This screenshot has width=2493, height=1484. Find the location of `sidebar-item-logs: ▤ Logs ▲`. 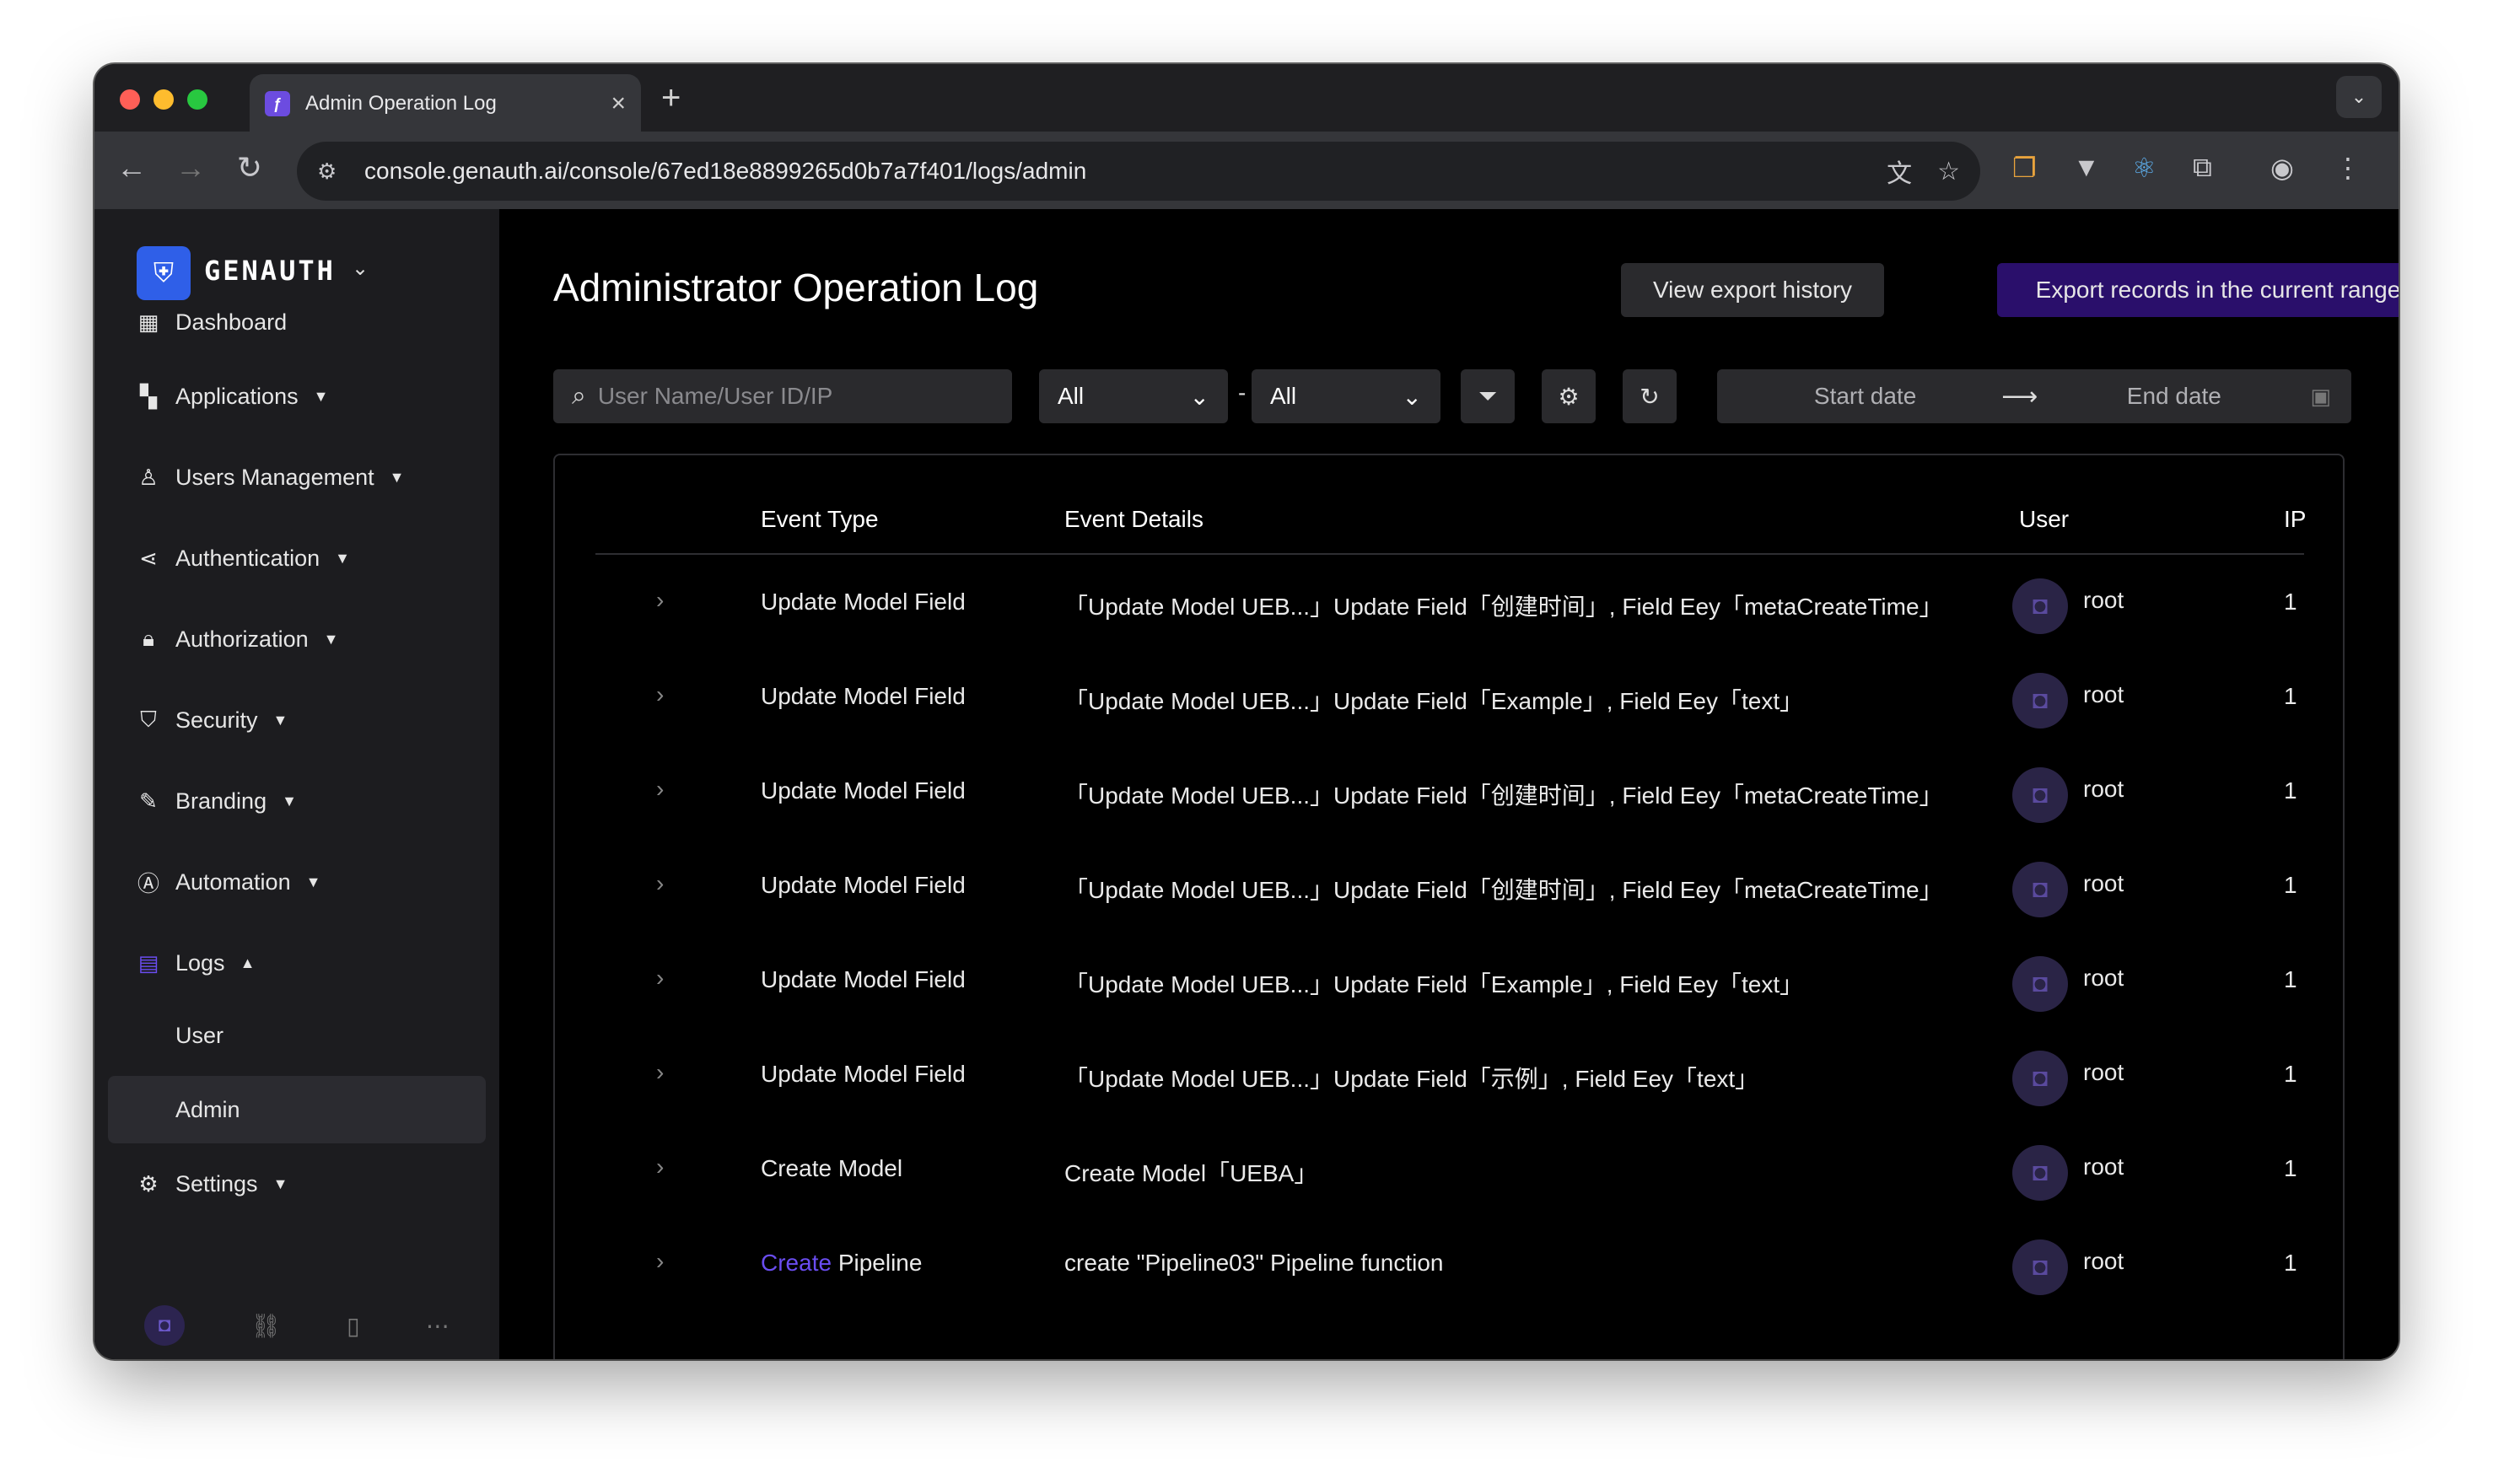

sidebar-item-logs: ▤ Logs ▲ is located at coordinates (196, 963).